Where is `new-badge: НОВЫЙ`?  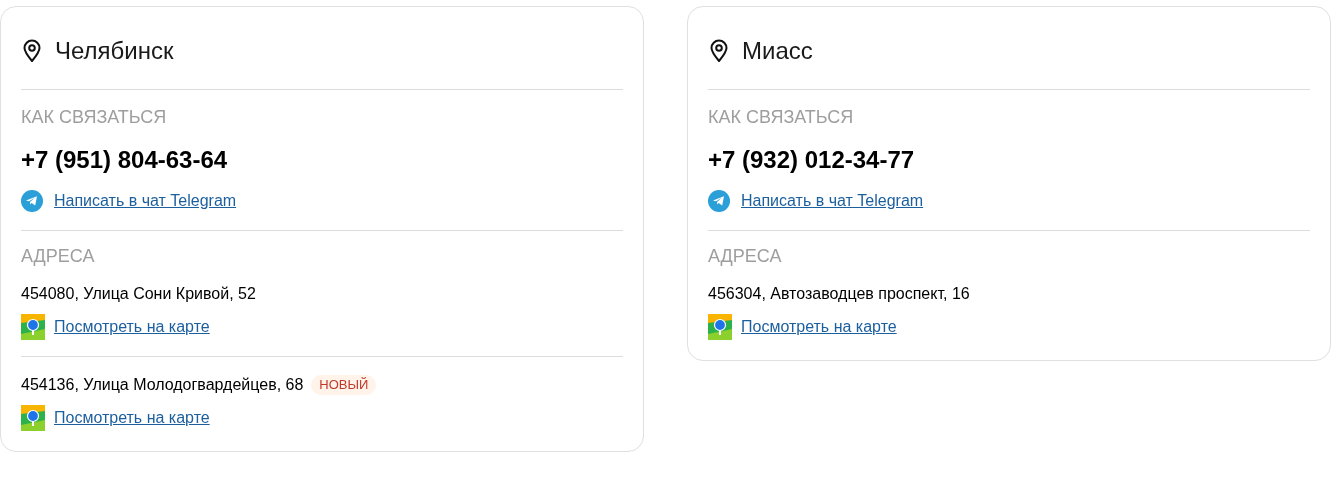
new-badge: НОВЫЙ is located at coordinates (344, 385).